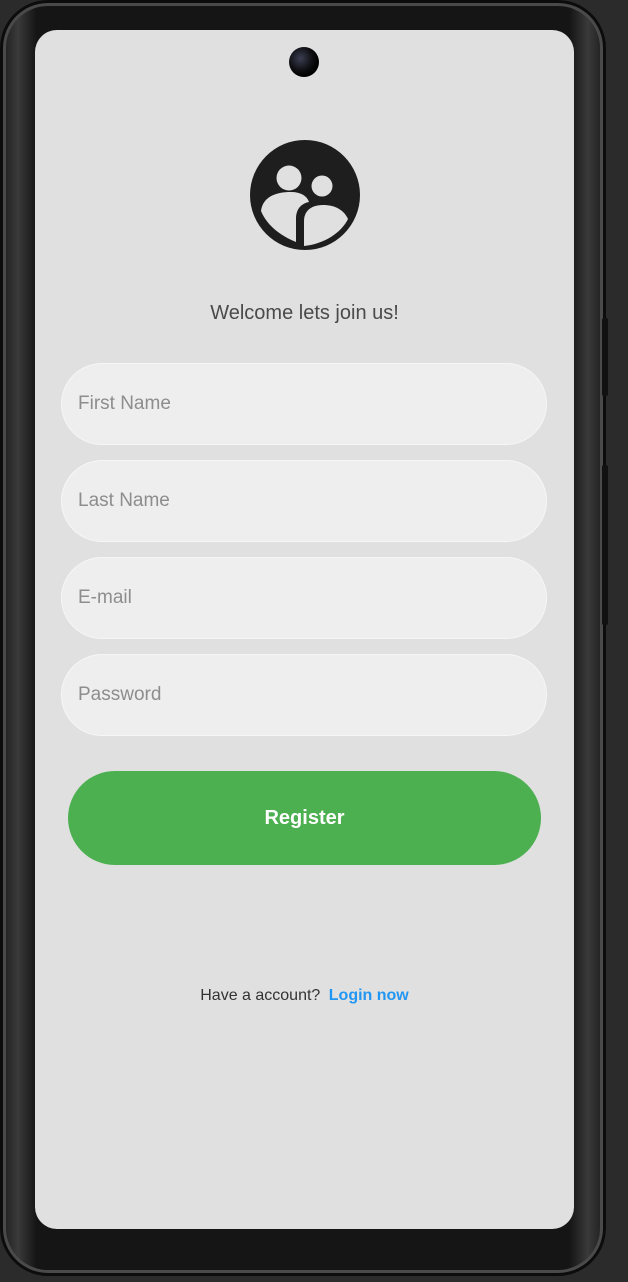 The width and height of the screenshot is (628, 1282). I want to click on login-now-link: Login now, so click(369, 995).